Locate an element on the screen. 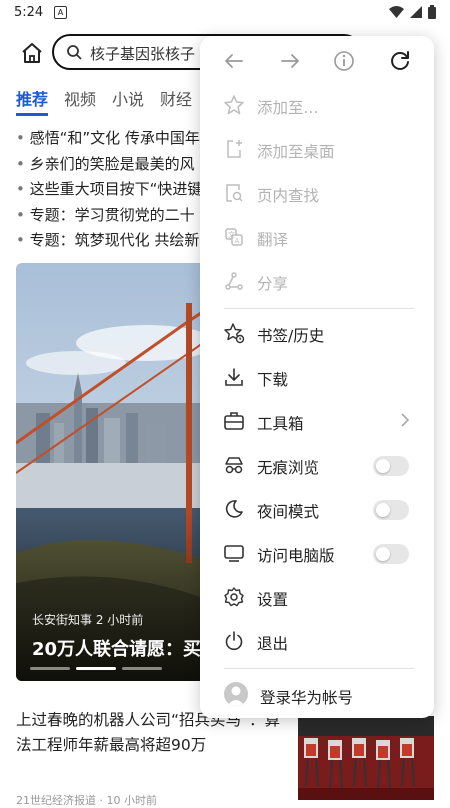 This screenshot has width=450, height=808. tab-novel: 小说 is located at coordinates (128, 101).